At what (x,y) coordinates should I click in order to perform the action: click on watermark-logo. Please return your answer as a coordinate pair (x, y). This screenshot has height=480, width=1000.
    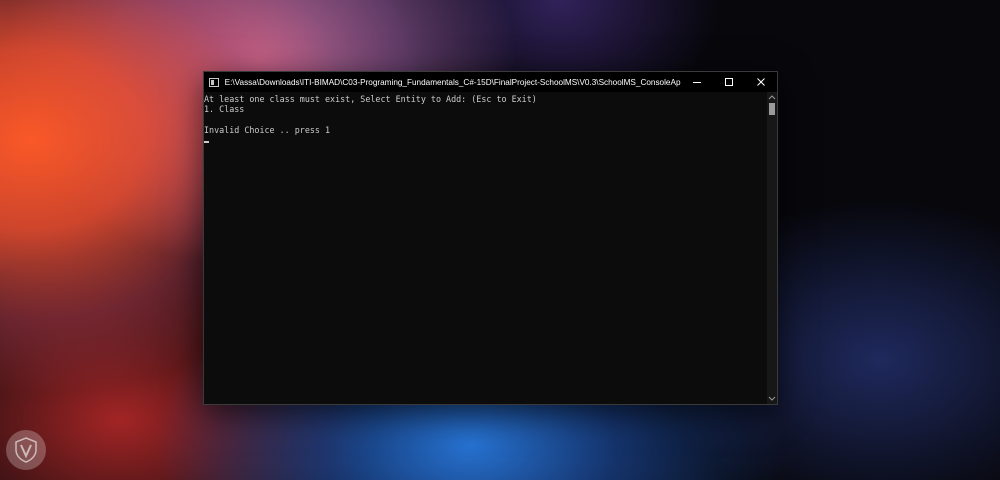
    Looking at the image, I should click on (26, 450).